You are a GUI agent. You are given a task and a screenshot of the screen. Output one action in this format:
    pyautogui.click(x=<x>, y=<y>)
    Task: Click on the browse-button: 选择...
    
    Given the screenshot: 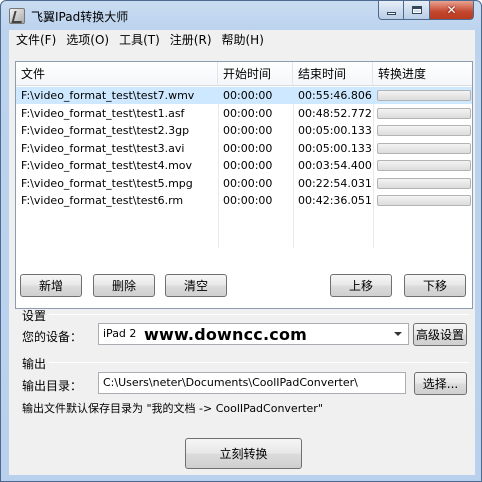 What is the action you would take?
    pyautogui.click(x=440, y=383)
    